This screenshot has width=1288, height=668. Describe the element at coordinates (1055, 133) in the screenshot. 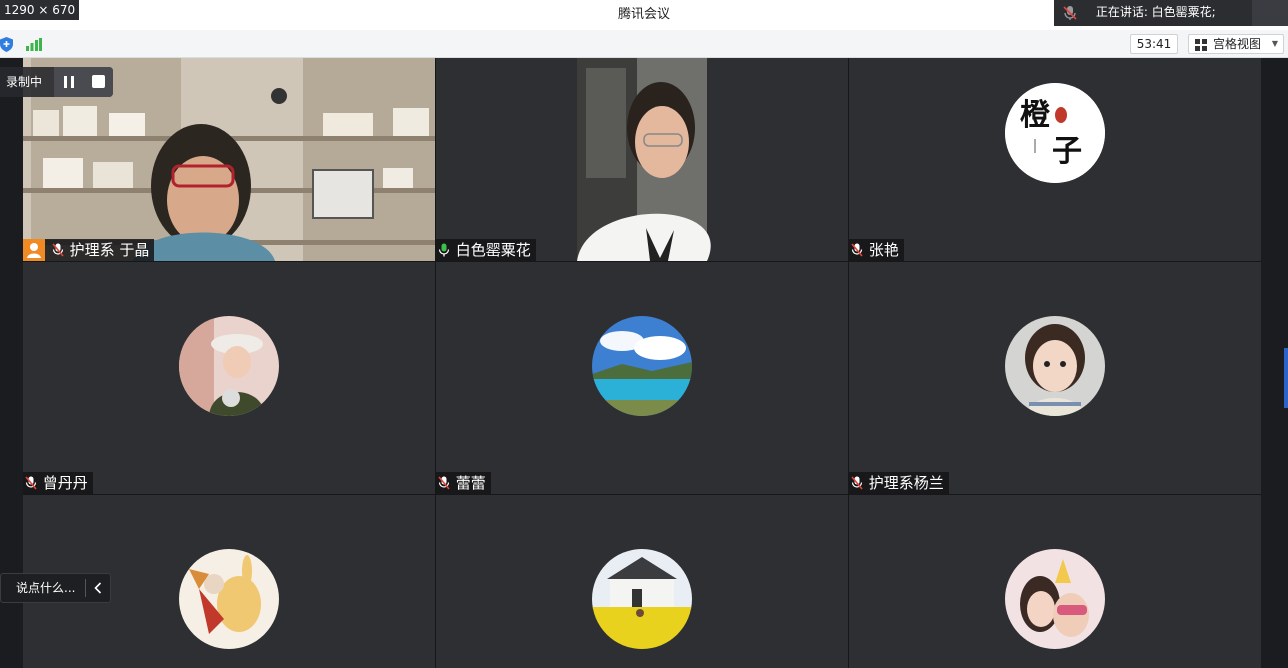

I see `participant-avatar: 橙 子` at that location.